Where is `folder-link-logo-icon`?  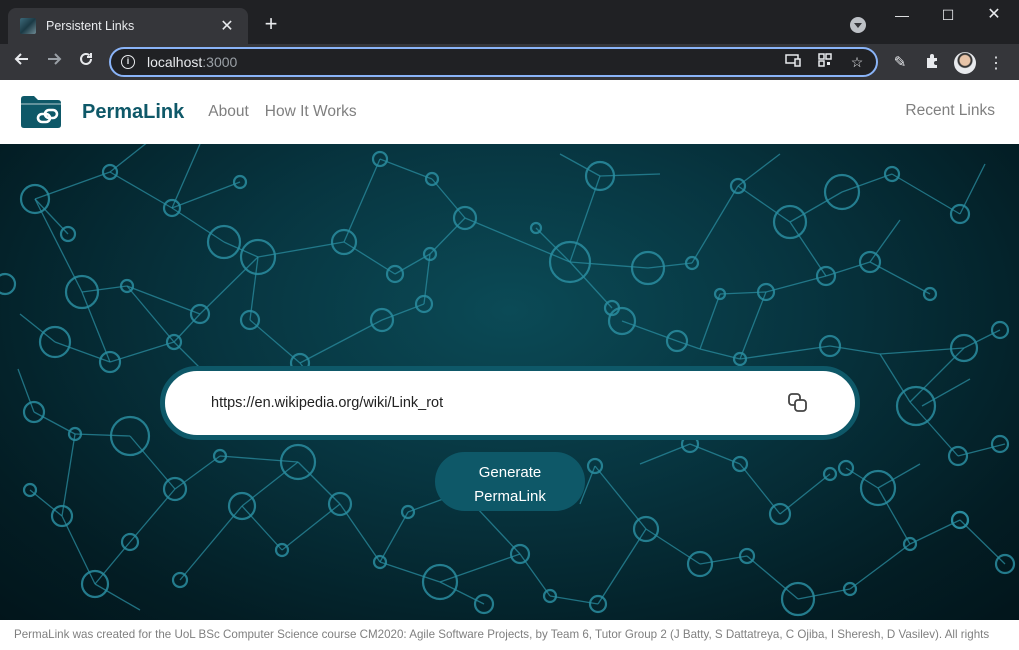 folder-link-logo-icon is located at coordinates (41, 112).